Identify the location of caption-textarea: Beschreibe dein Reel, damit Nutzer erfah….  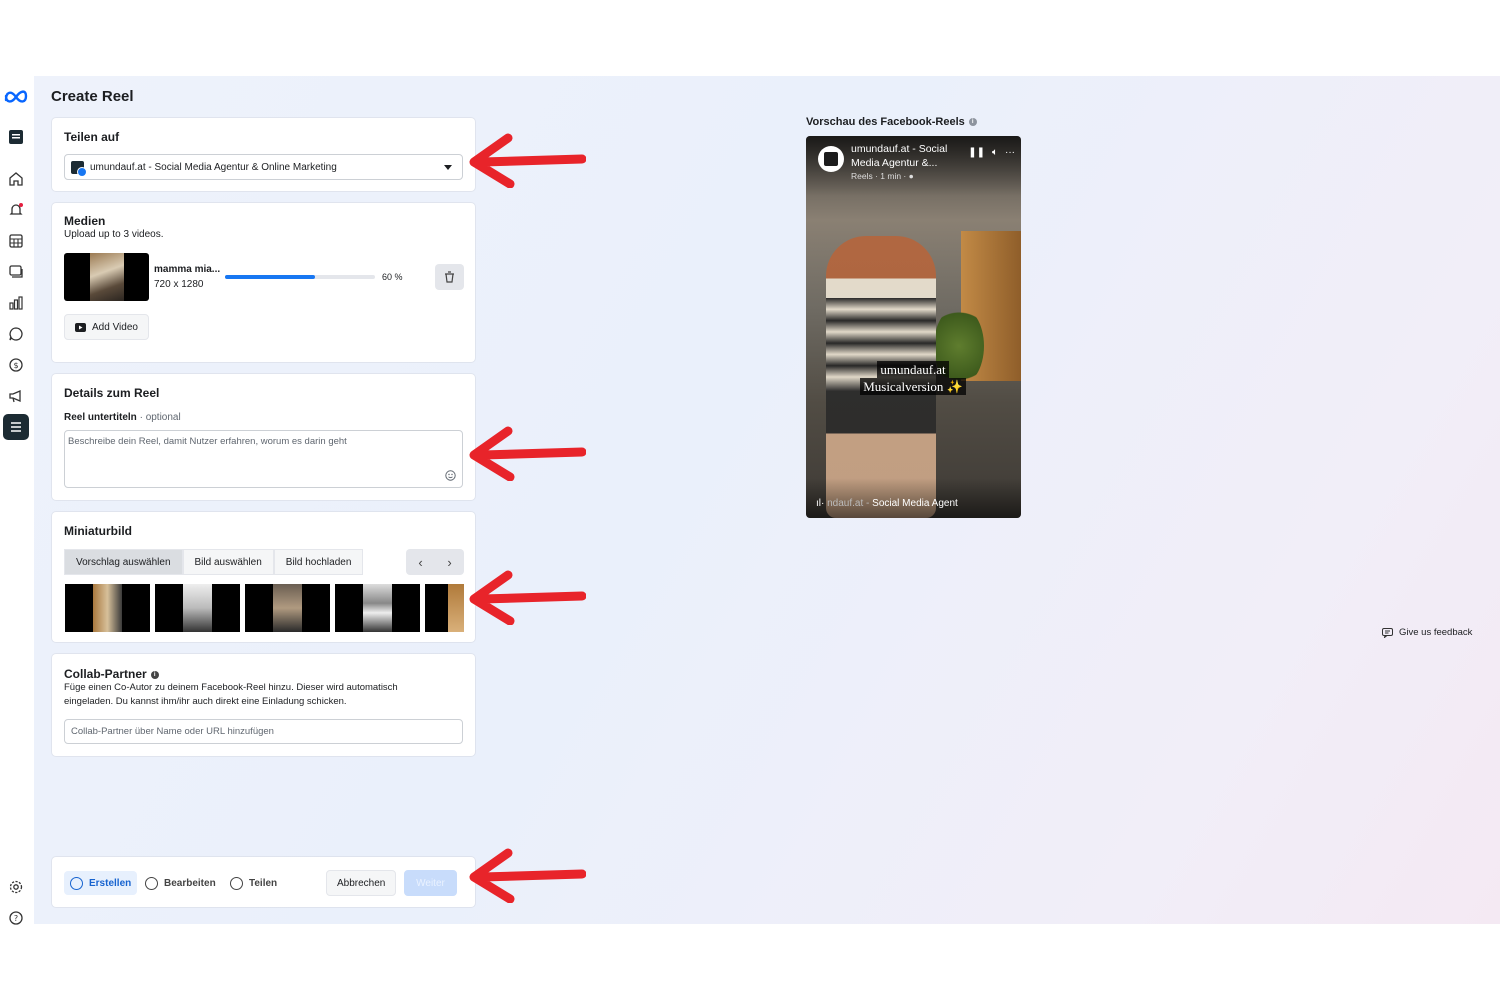
(263, 459).